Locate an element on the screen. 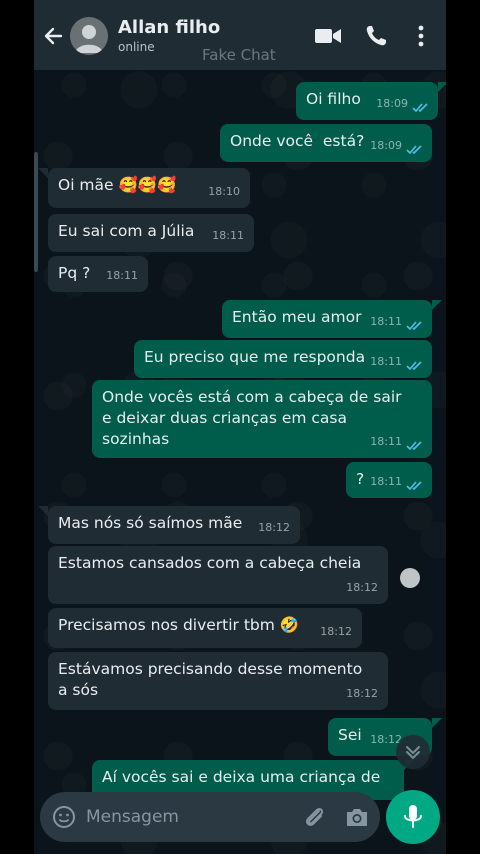 This screenshot has width=480, height=854. message-bubble-outgoing: ? 18:11 is located at coordinates (389, 480).